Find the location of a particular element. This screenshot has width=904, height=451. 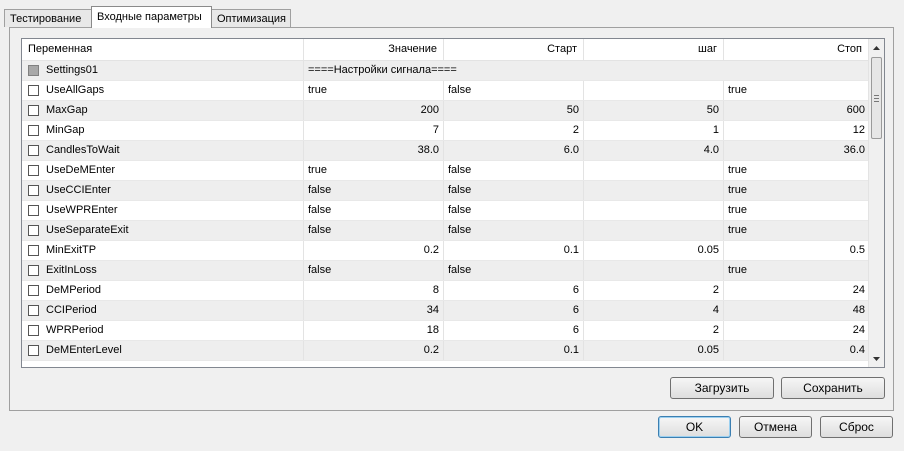

header-step: шаг is located at coordinates (654, 49).